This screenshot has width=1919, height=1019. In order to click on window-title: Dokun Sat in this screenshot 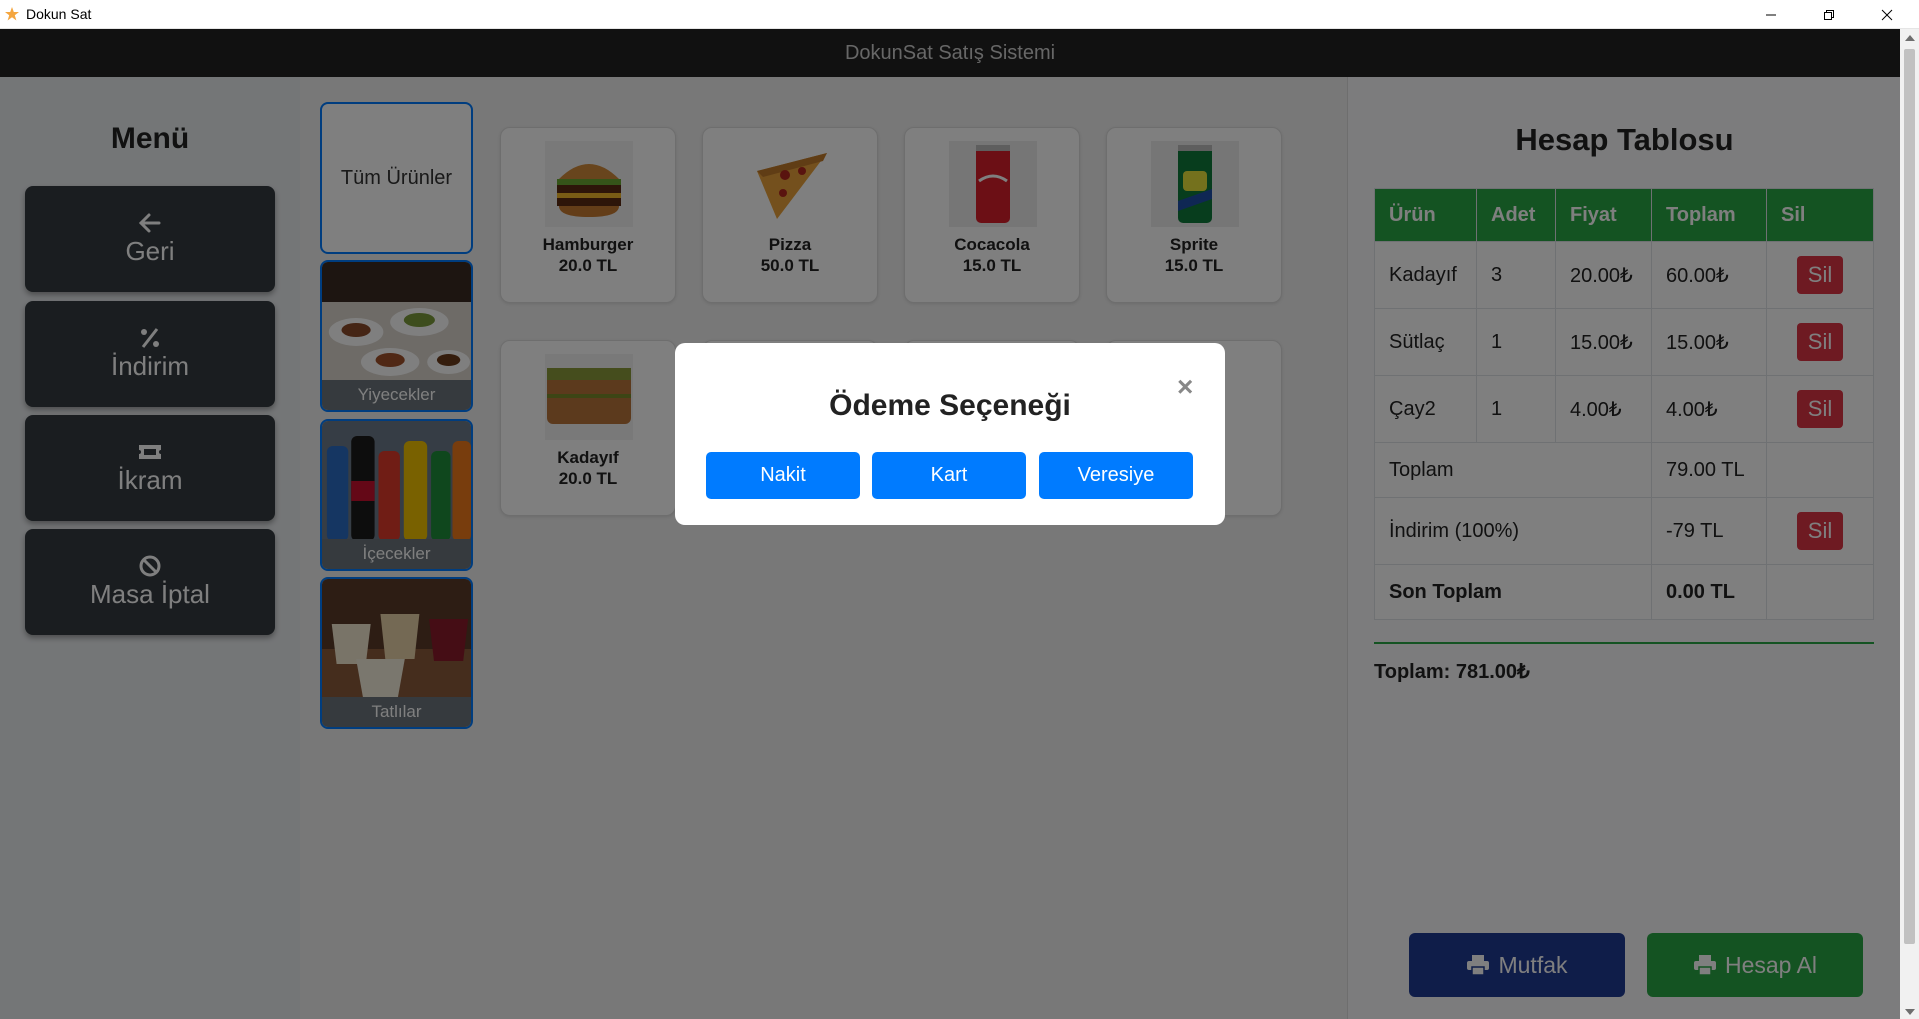, I will do `click(59, 14)`.